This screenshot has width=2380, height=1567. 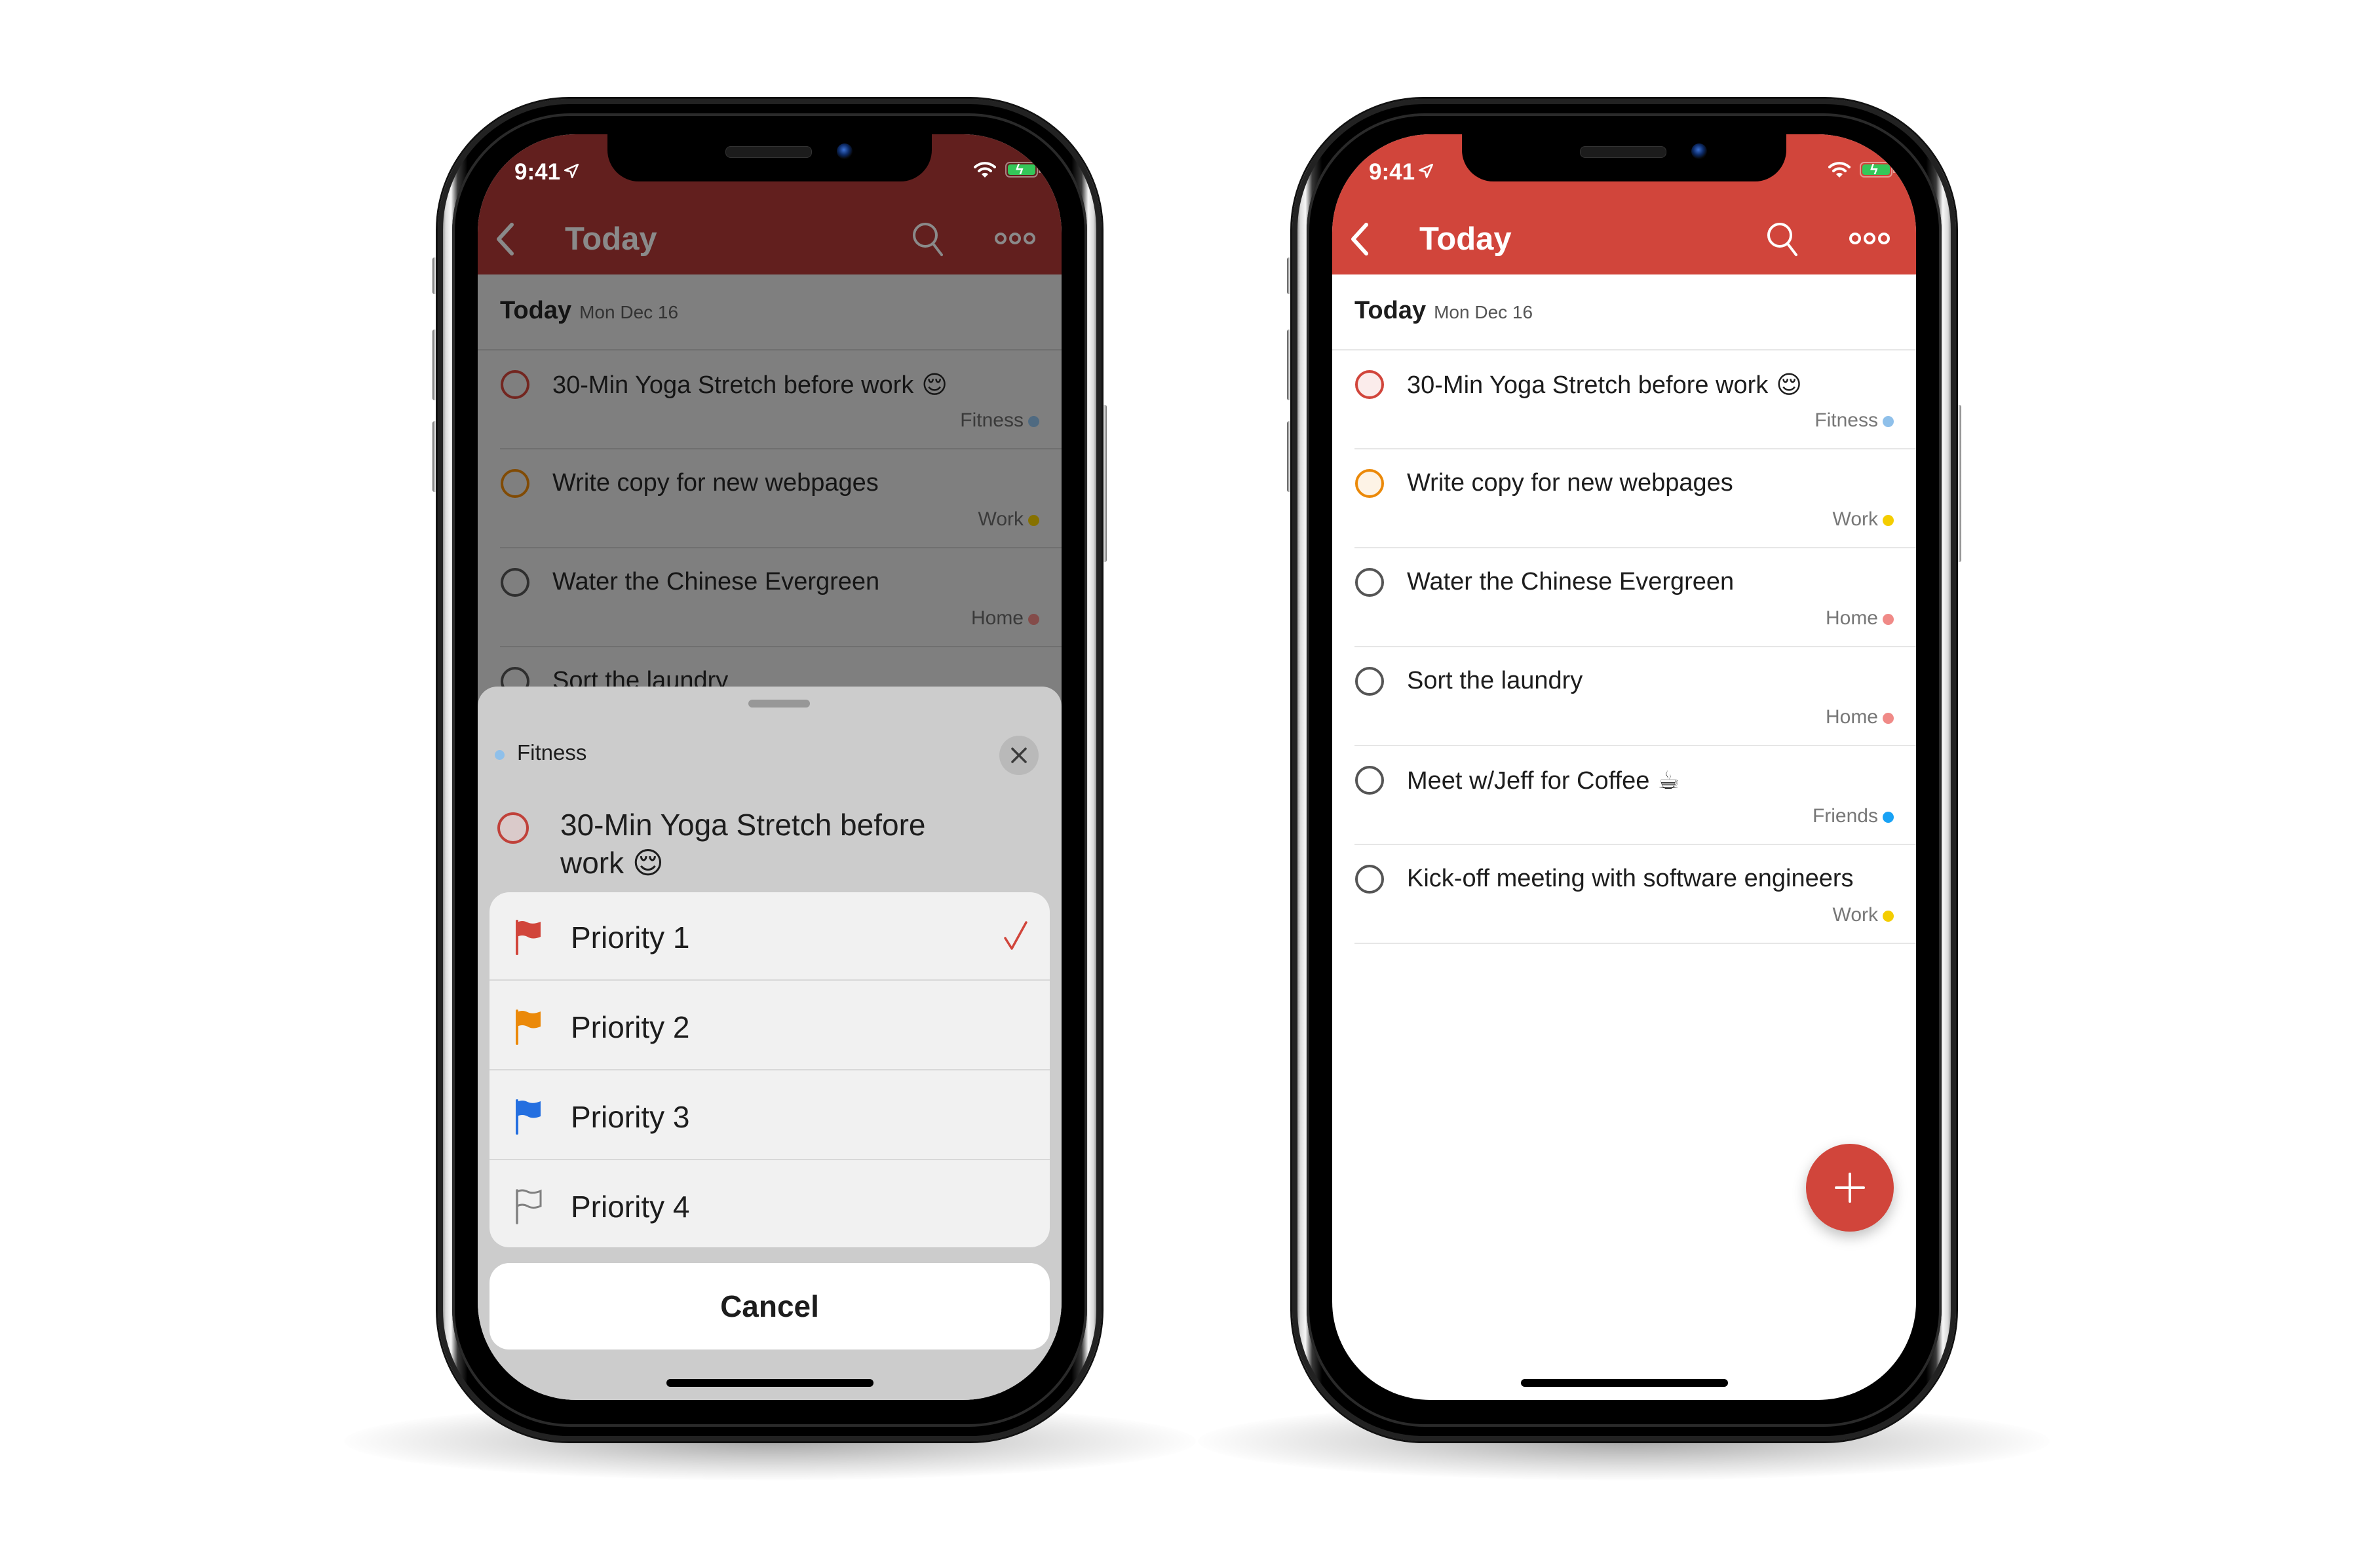 What do you see at coordinates (630, 1117) in the screenshot?
I see `priority-label: Priority 3` at bounding box center [630, 1117].